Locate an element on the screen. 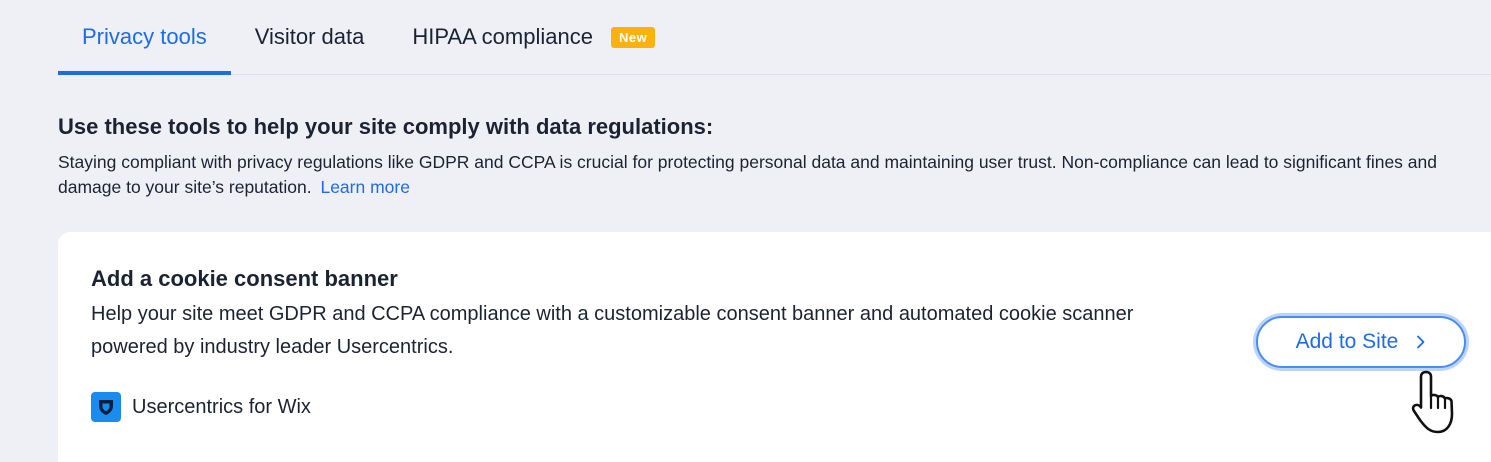 This screenshot has width=1491, height=462. hand-pointer-cursor-icon is located at coordinates (1432, 402).